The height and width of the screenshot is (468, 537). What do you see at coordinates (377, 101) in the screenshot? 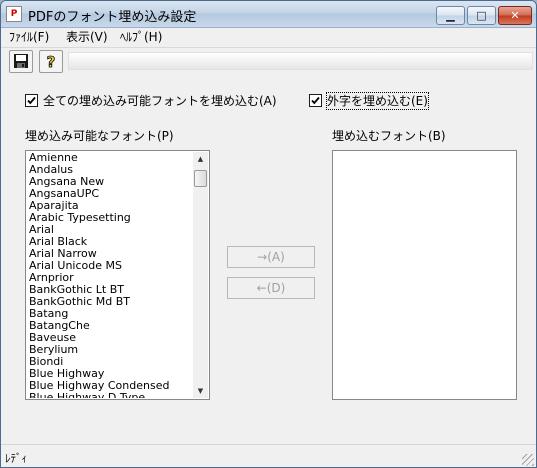
I see `embed-external-label: 外字を埋め込む(E)` at bounding box center [377, 101].